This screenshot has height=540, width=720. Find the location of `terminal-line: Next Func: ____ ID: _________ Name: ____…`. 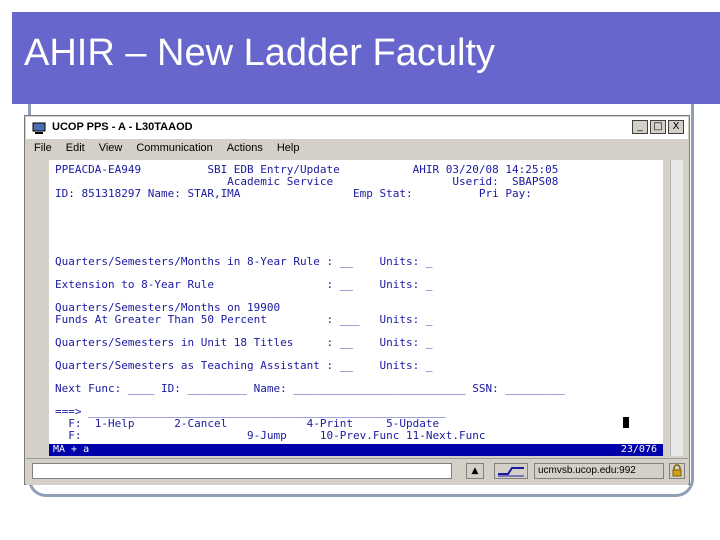

terminal-line: Next Func: ____ ID: _________ Name: ____… is located at coordinates (310, 388).